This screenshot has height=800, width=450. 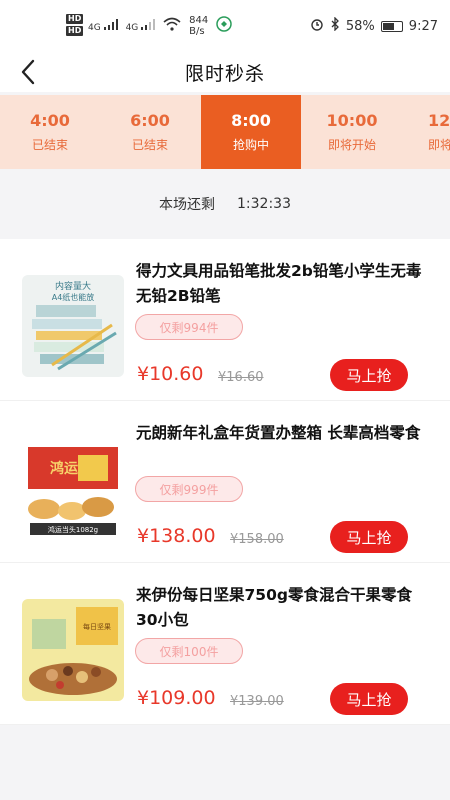 What do you see at coordinates (150, 120) in the screenshot?
I see `tab-time: 6:00` at bounding box center [150, 120].